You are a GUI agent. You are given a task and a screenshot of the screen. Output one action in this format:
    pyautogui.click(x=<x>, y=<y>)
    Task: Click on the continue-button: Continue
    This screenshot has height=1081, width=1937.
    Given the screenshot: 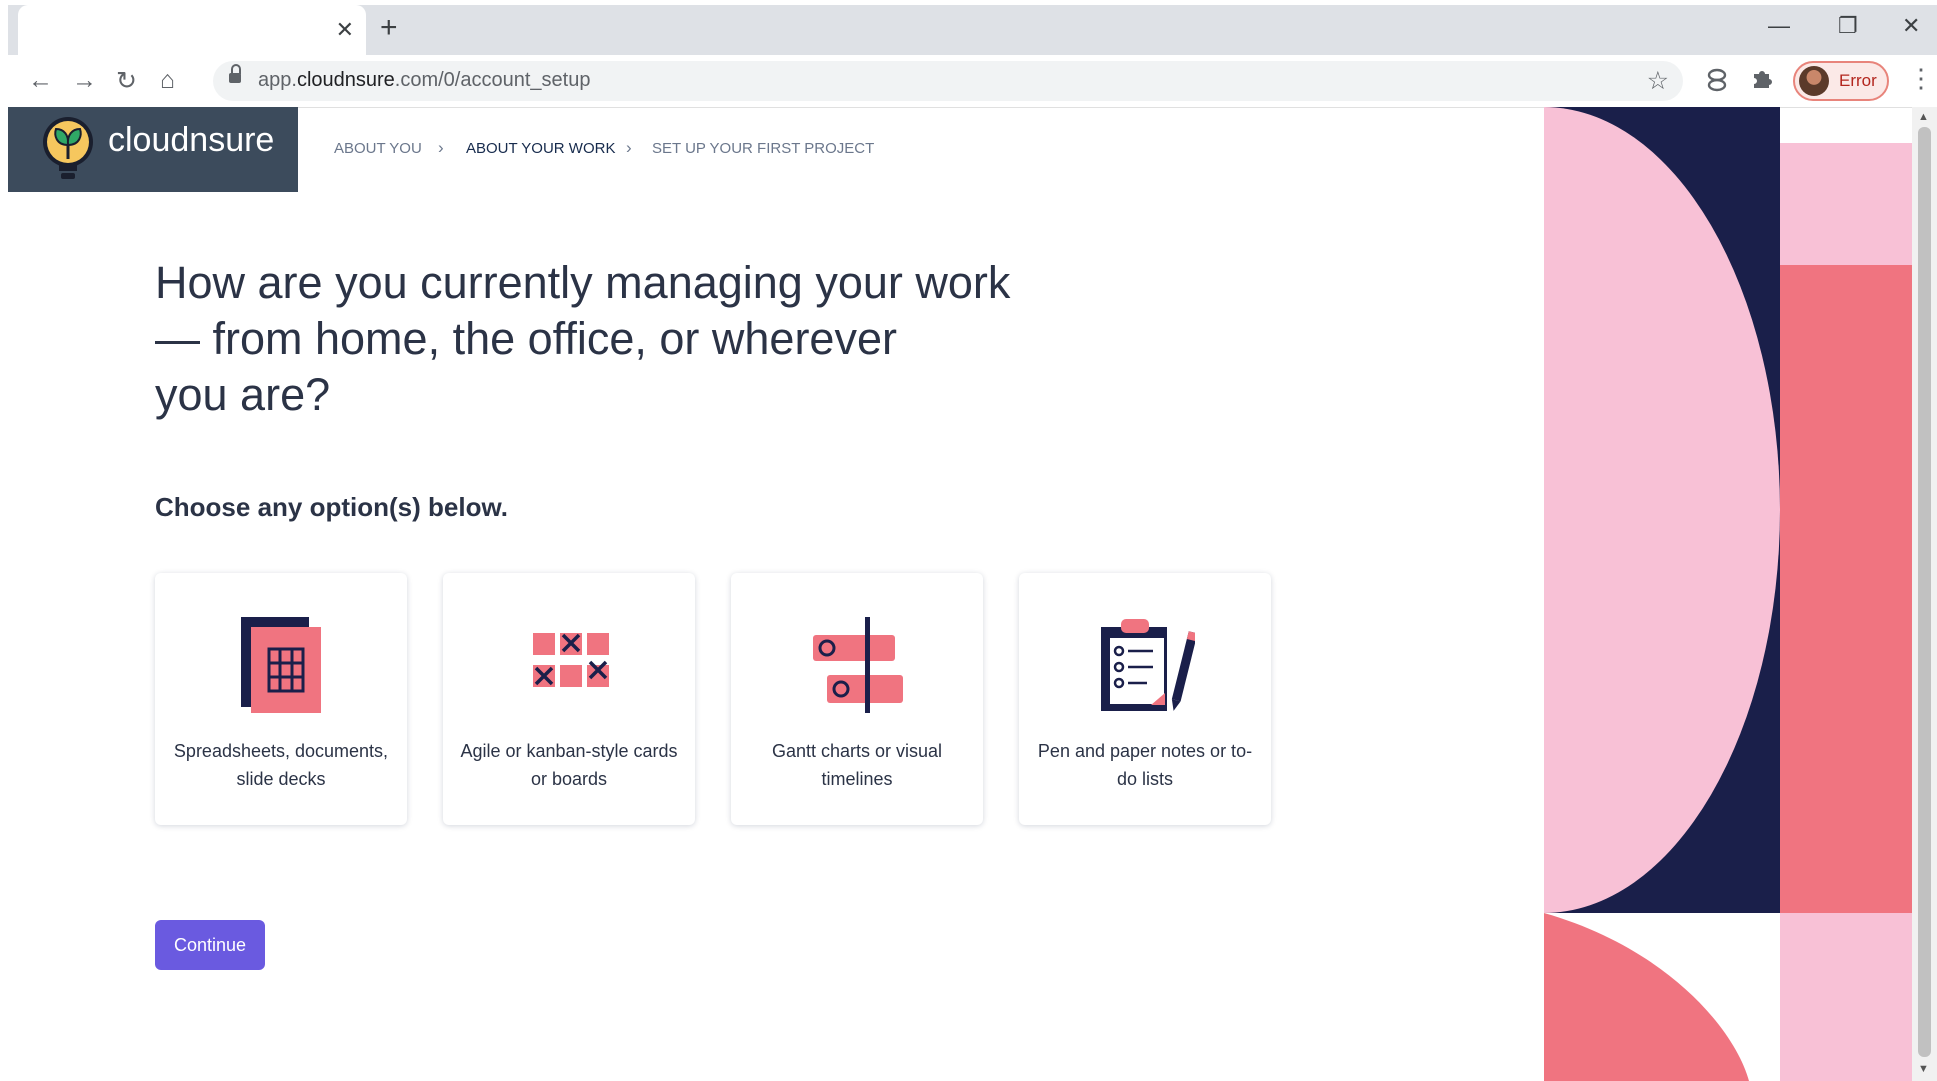 What is the action you would take?
    pyautogui.click(x=210, y=945)
    